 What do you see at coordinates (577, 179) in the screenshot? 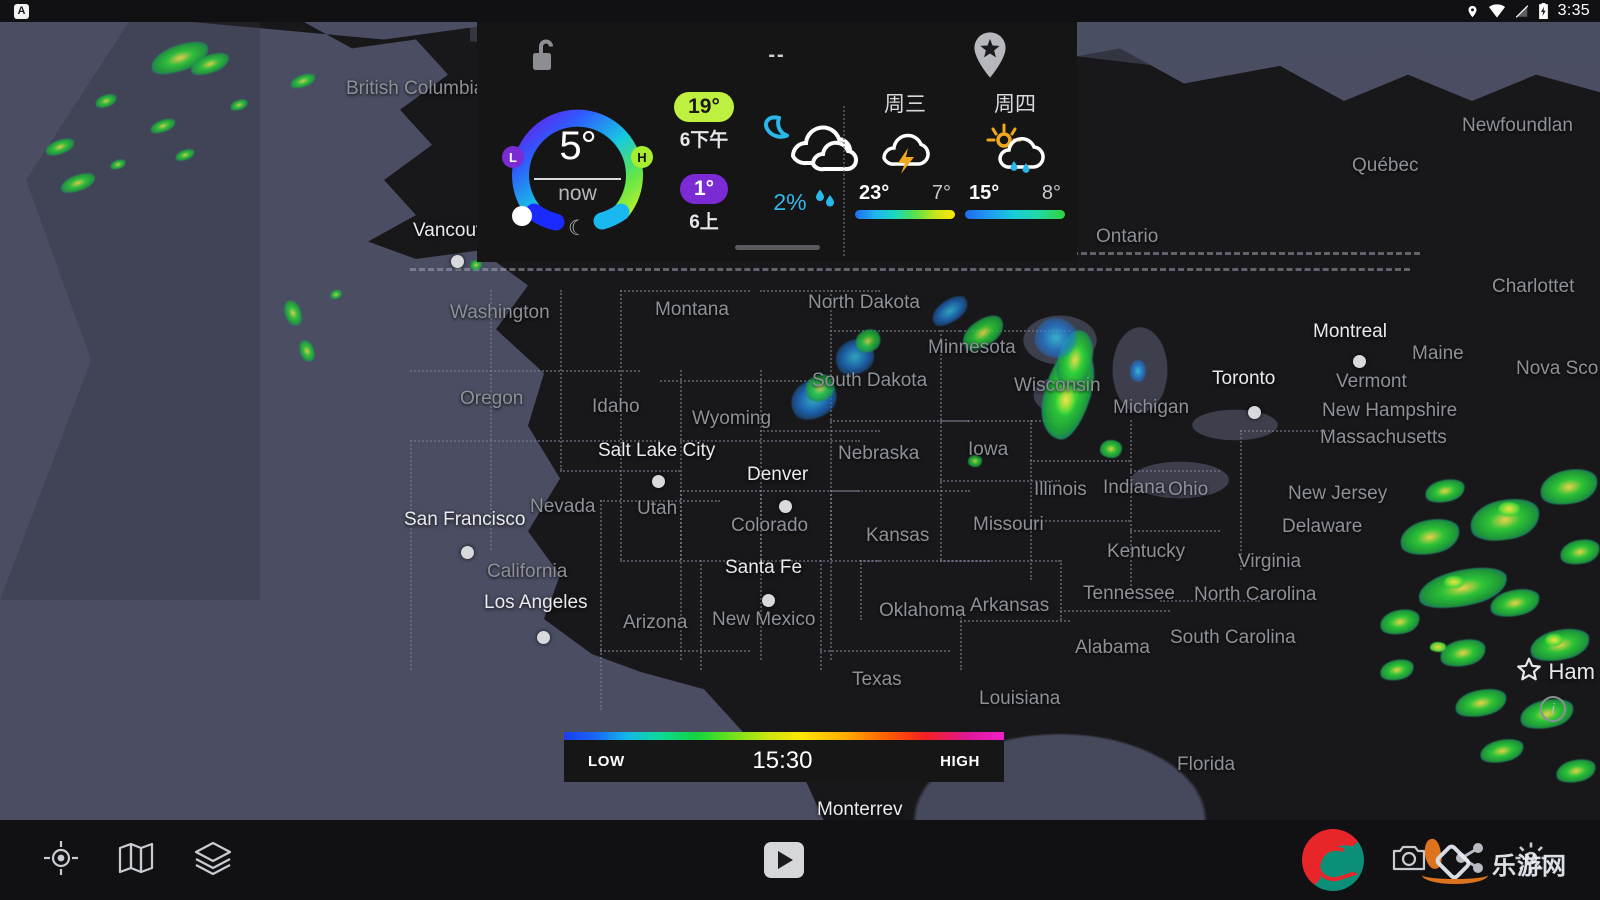
I see `gauge-divider` at bounding box center [577, 179].